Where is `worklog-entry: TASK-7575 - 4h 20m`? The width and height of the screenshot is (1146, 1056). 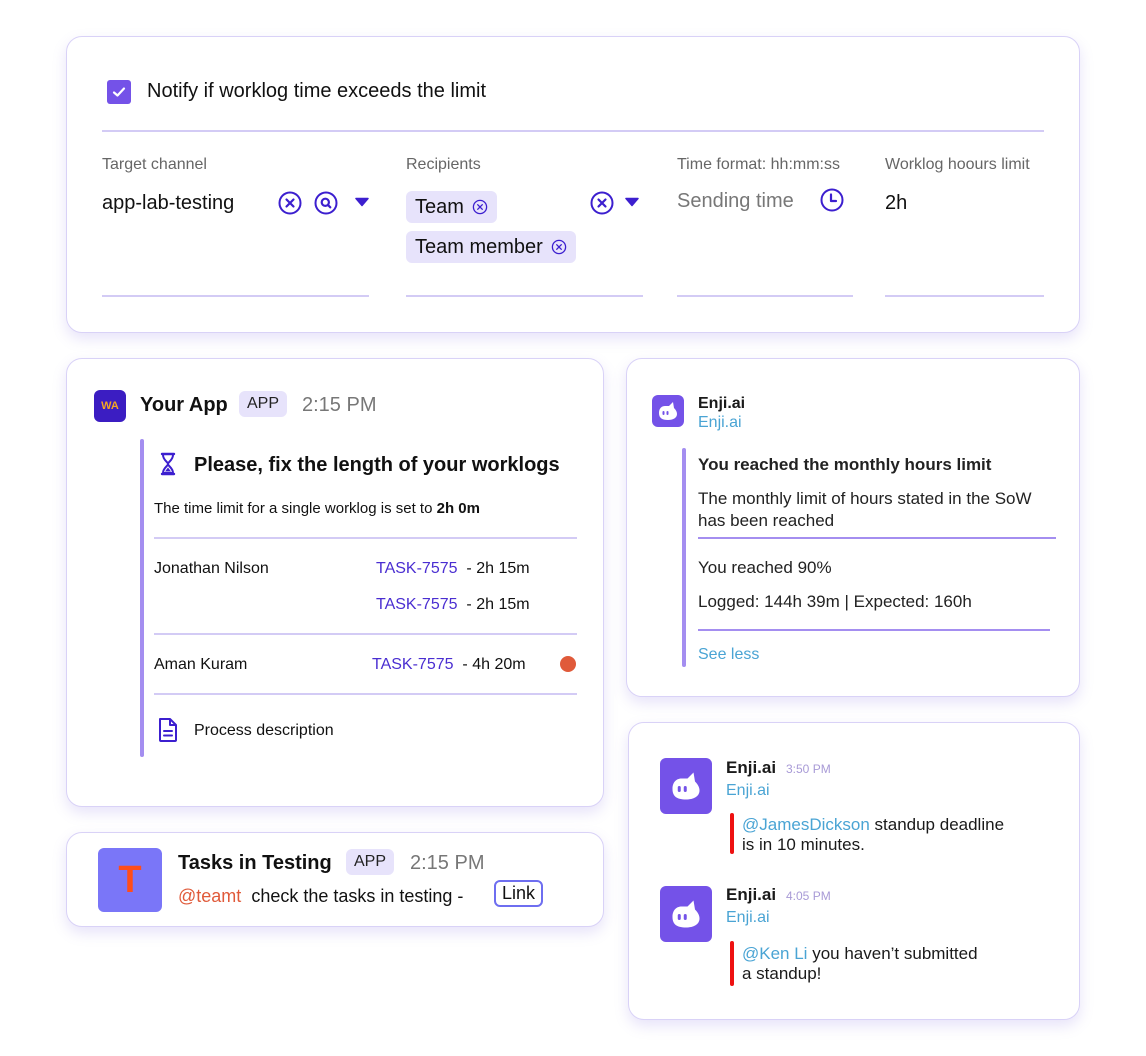 worklog-entry: TASK-7575 - 4h 20m is located at coordinates (449, 665).